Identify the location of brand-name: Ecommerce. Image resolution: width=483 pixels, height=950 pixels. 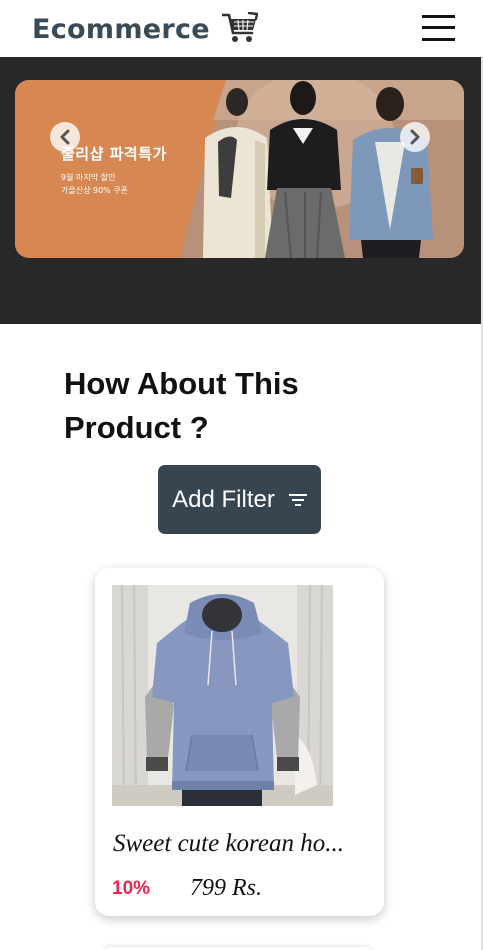
(121, 29).